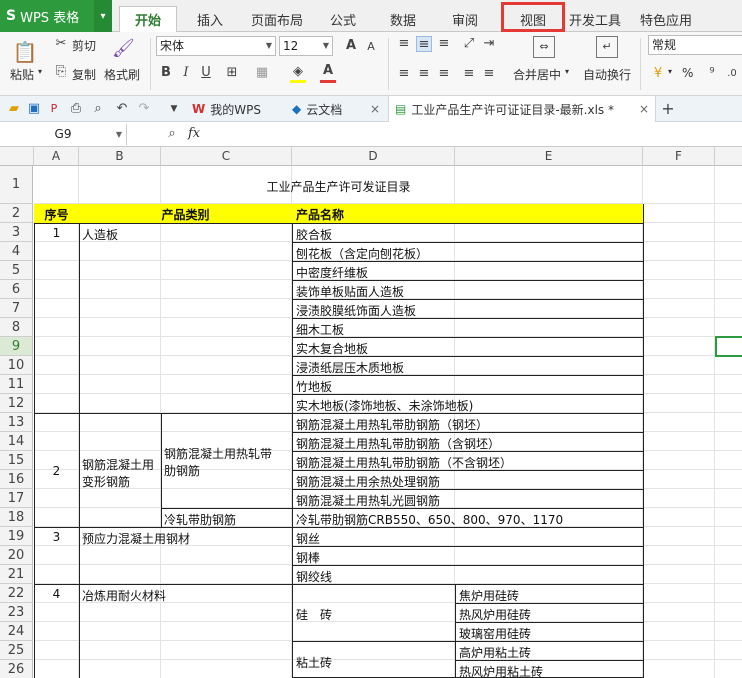 The width and height of the screenshot is (742, 678). What do you see at coordinates (106, 481) in the screenshot?
I see `category-2-line2: 变形钢筋` at bounding box center [106, 481].